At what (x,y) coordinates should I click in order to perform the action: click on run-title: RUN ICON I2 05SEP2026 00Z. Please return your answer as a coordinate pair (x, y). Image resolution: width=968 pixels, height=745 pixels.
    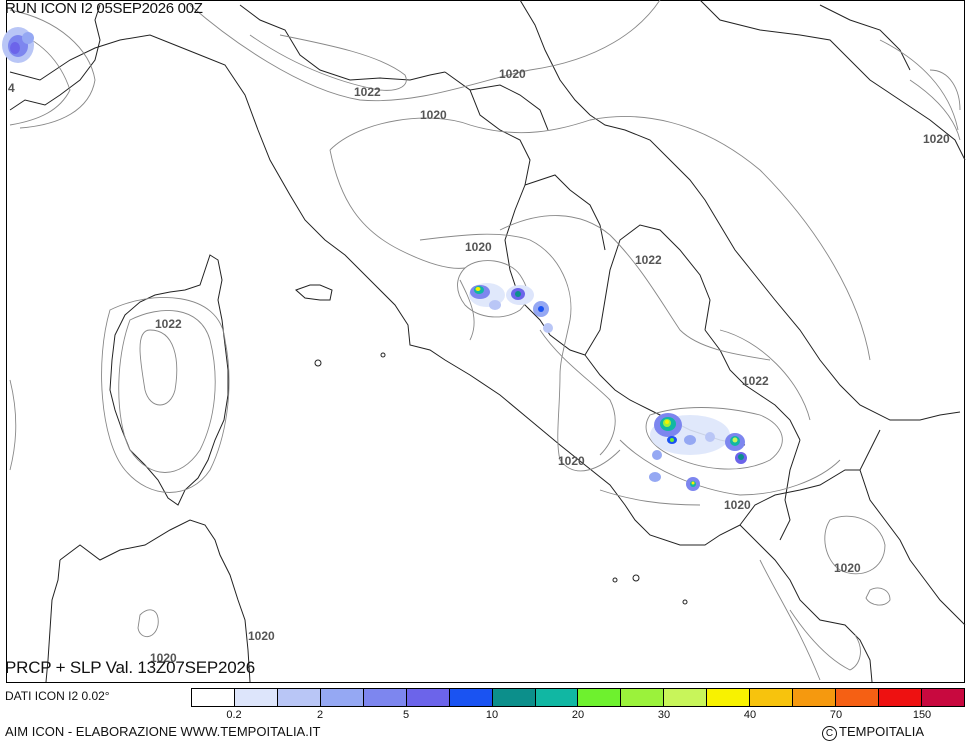
    Looking at the image, I should click on (104, 8).